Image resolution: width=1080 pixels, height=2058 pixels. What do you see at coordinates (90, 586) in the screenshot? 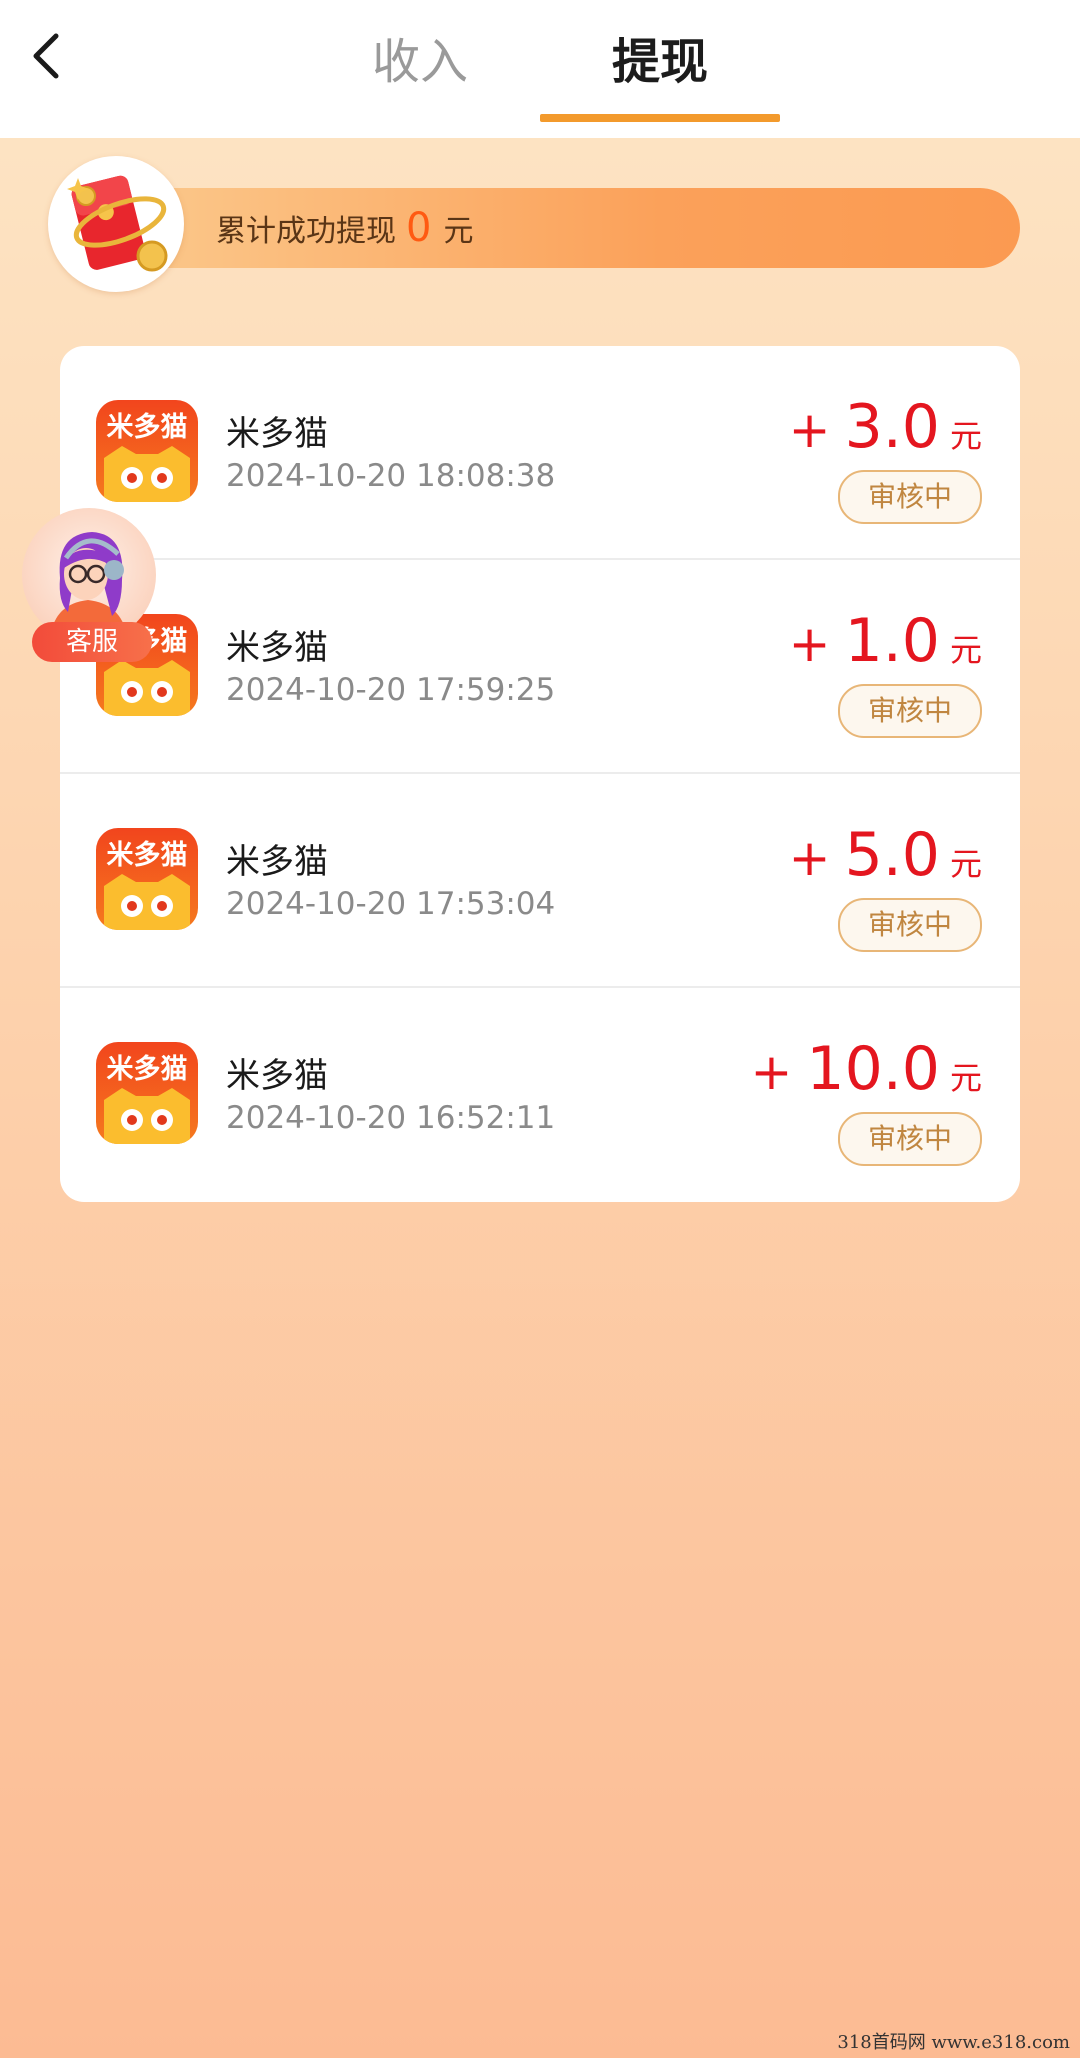
I see `customer-service-button: 客服` at bounding box center [90, 586].